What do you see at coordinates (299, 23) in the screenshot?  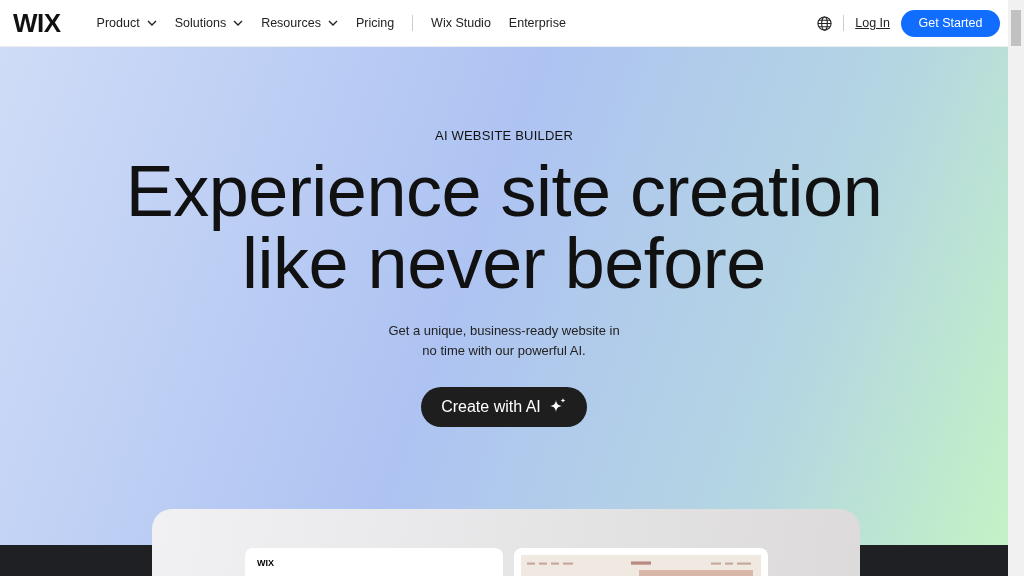 I see `nav-link: Resources` at bounding box center [299, 23].